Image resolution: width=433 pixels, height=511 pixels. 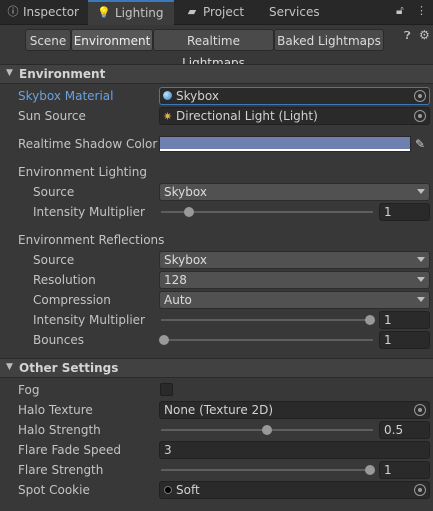 What do you see at coordinates (168, 116) in the screenshot?
I see `light-component-icon: ✷` at bounding box center [168, 116].